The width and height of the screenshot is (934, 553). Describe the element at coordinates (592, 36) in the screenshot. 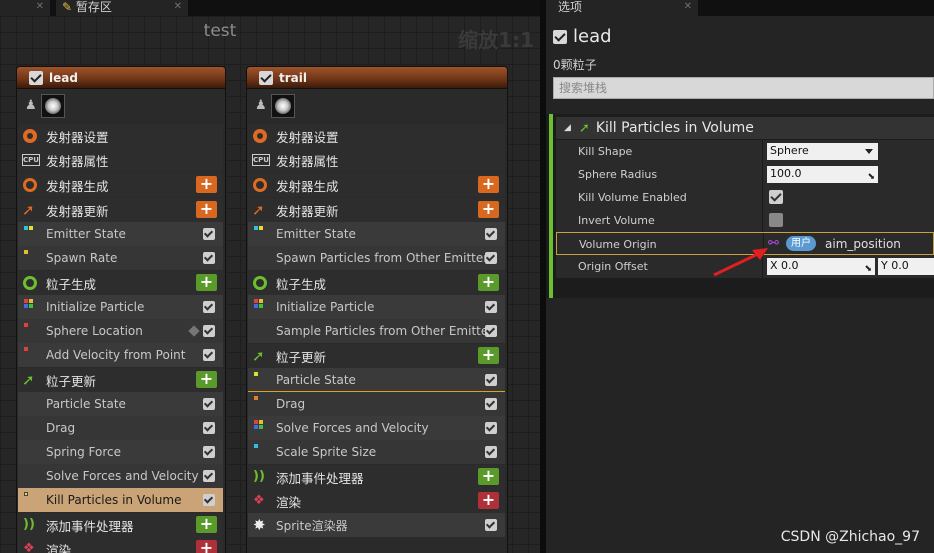

I see `panel-title: lead` at that location.